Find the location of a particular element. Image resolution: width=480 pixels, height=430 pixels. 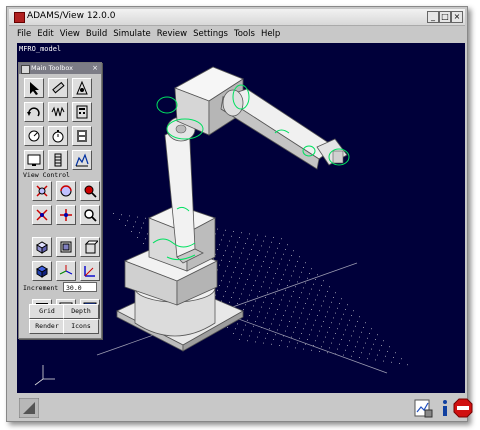

window-title: ADAMS/View 12.0.0 is located at coordinates (71, 16).